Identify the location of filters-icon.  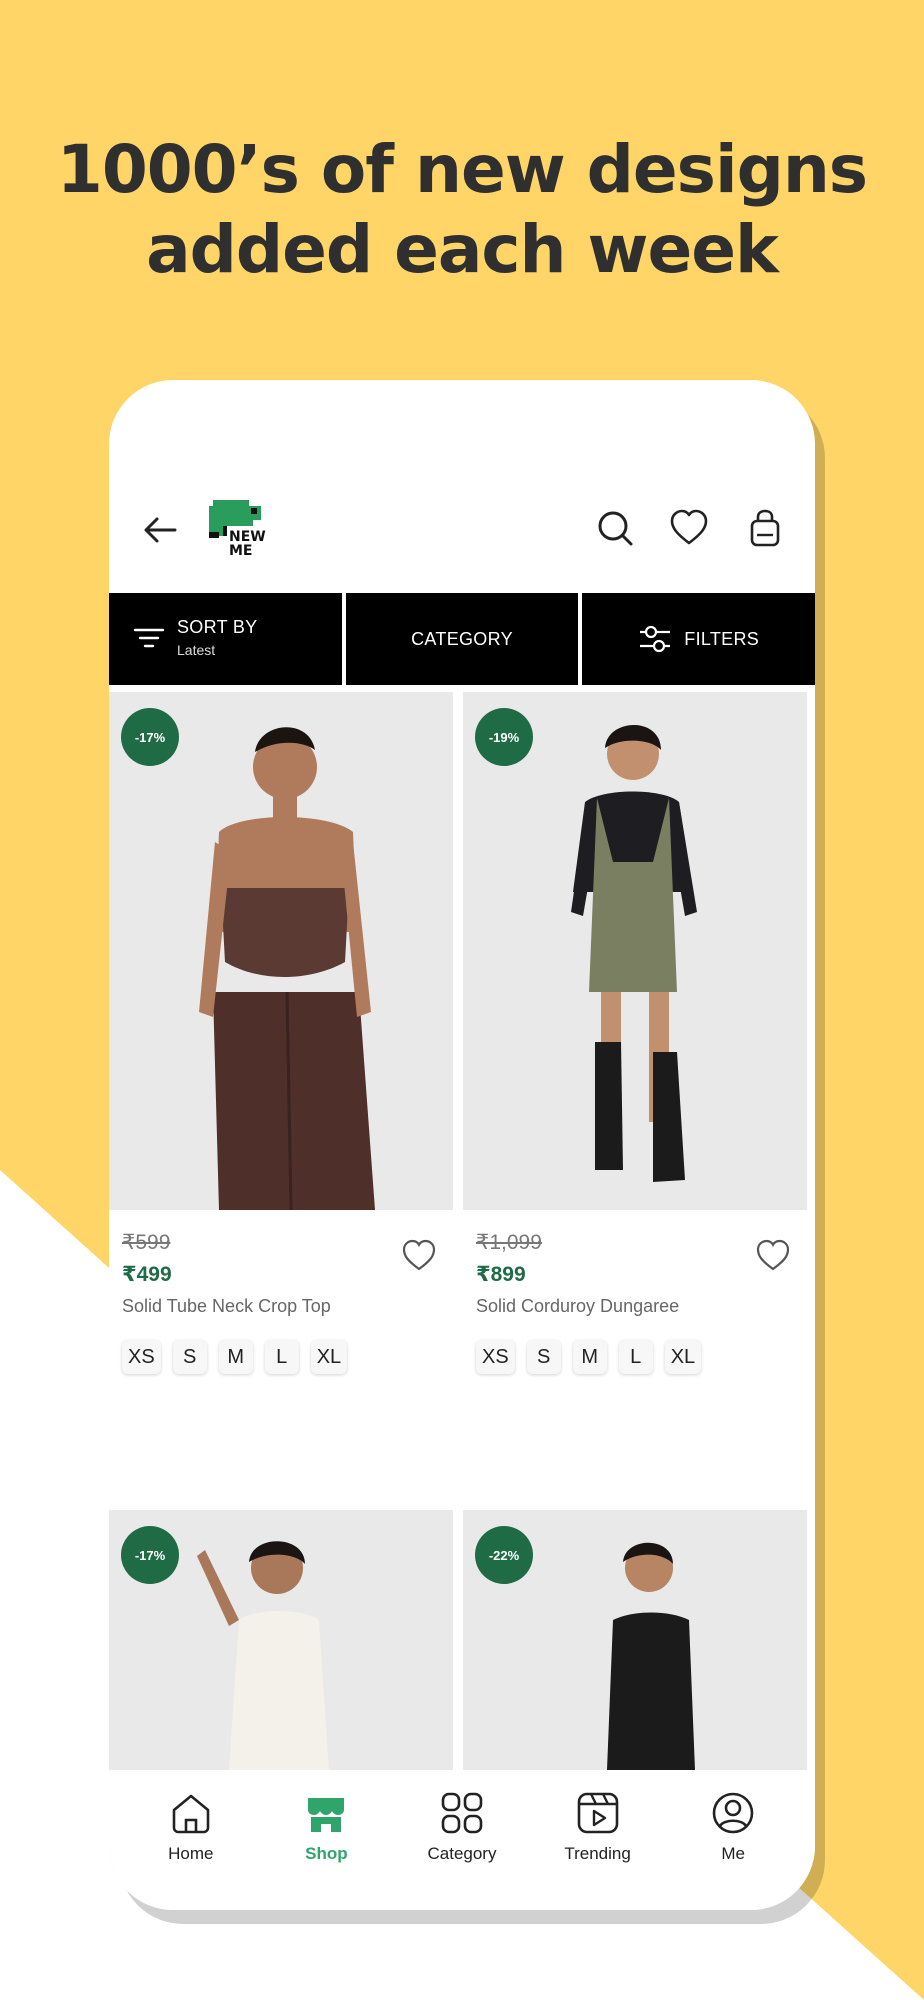
(655, 639).